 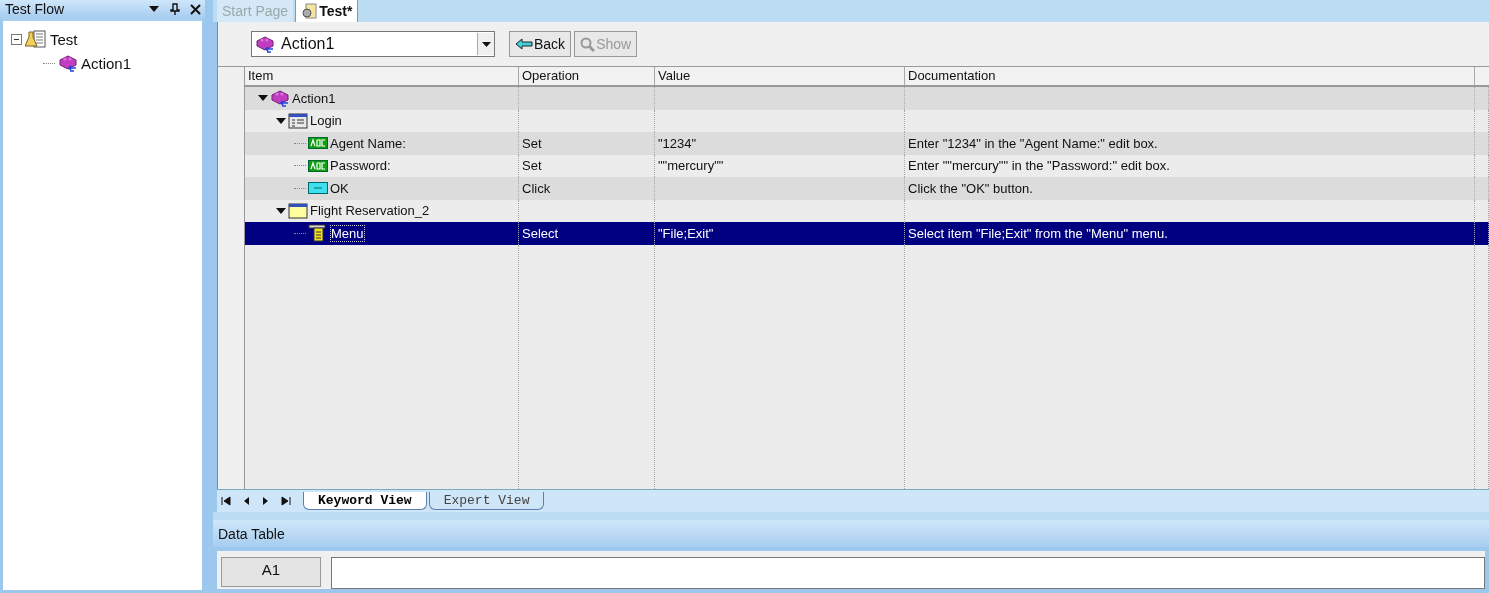 I want to click on first-icon, so click(x=226, y=501).